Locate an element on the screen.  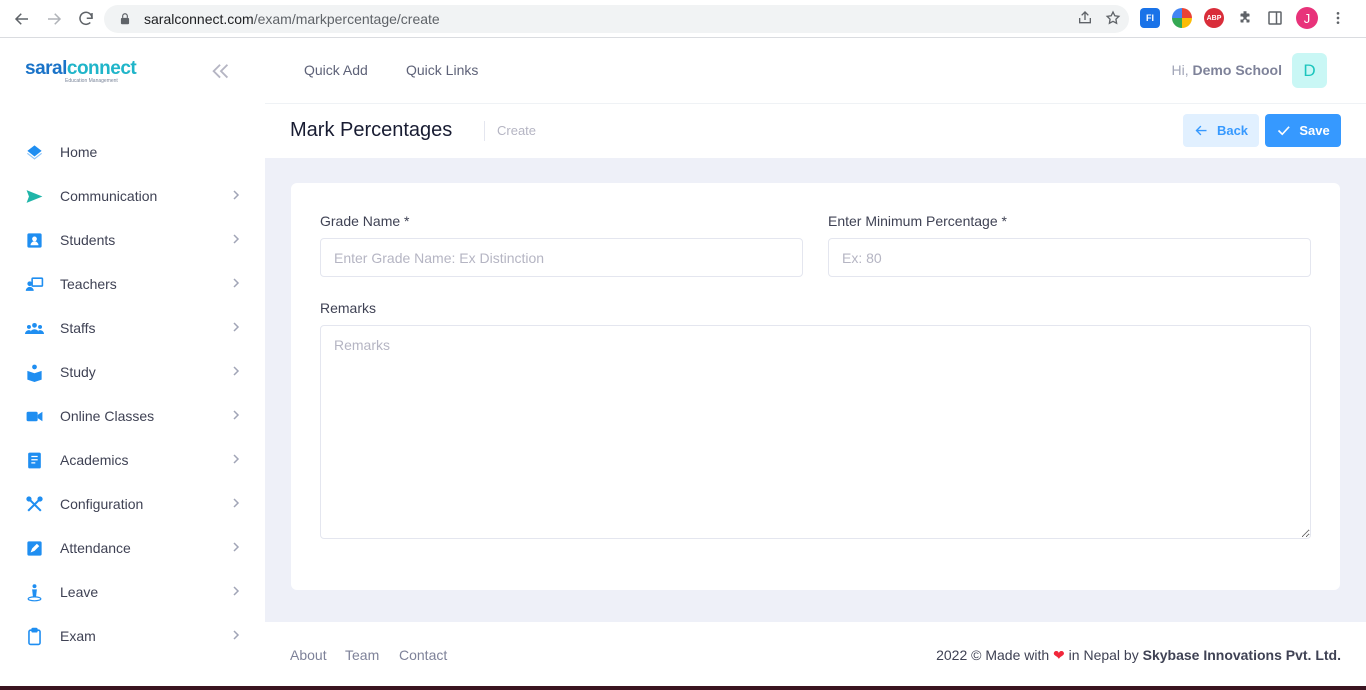
logo-text-2: connect is located at coordinates (101, 68).